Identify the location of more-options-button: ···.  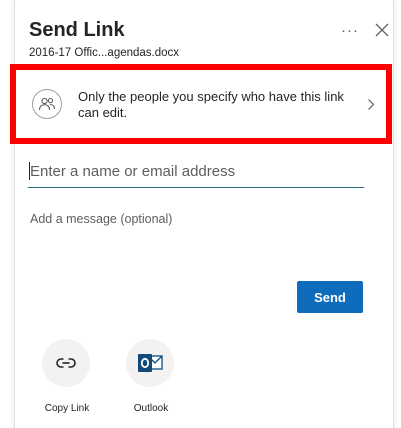
(350, 30).